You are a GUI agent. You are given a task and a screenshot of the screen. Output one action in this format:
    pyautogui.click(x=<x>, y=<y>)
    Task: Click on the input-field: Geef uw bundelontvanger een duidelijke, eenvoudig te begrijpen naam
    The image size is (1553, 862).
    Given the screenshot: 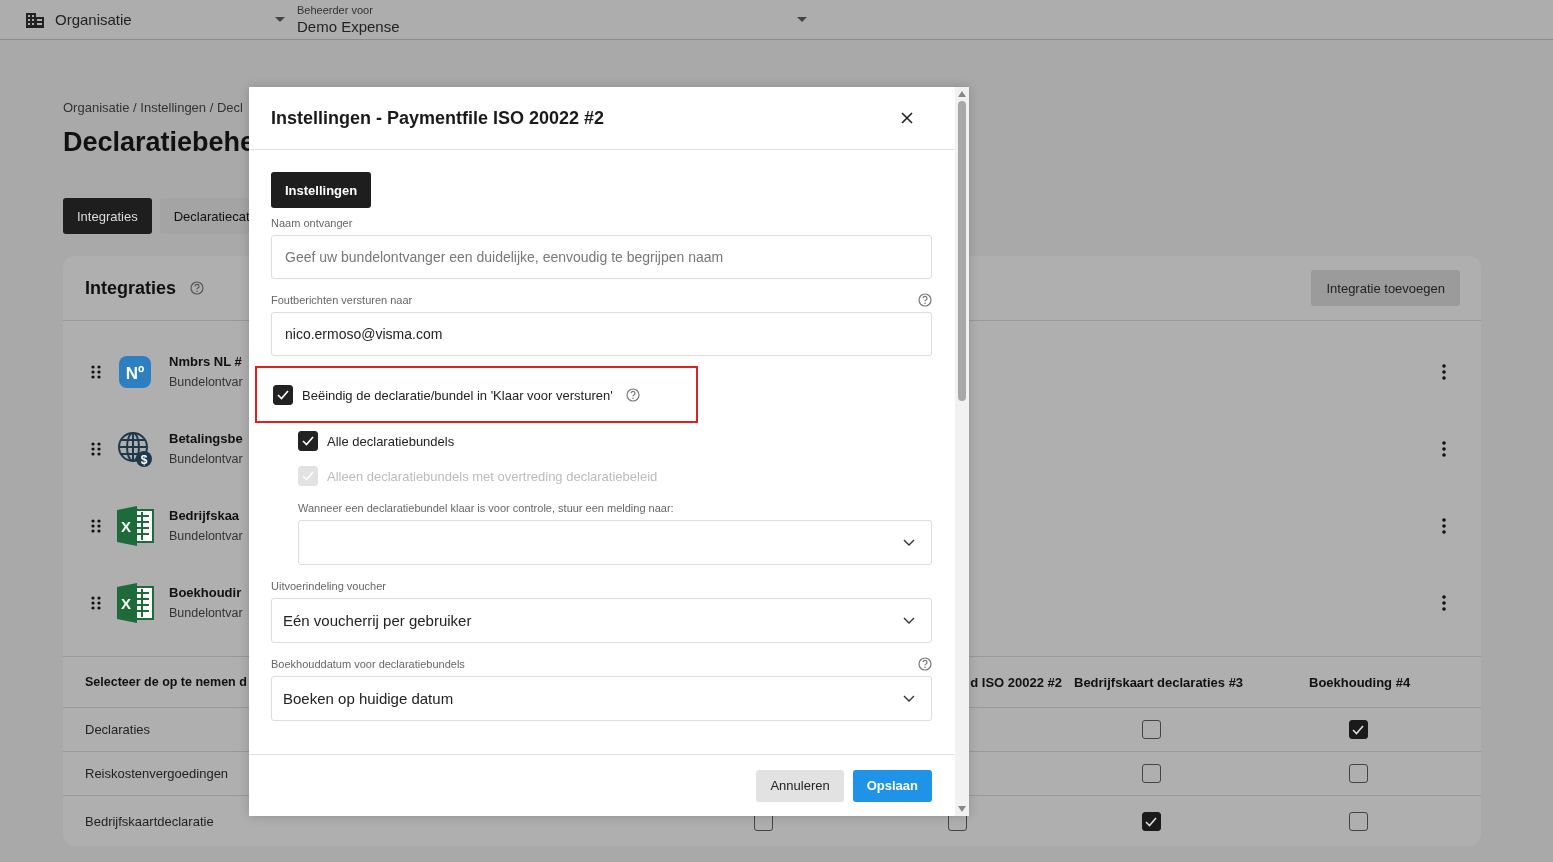 What is the action you would take?
    pyautogui.click(x=601, y=257)
    